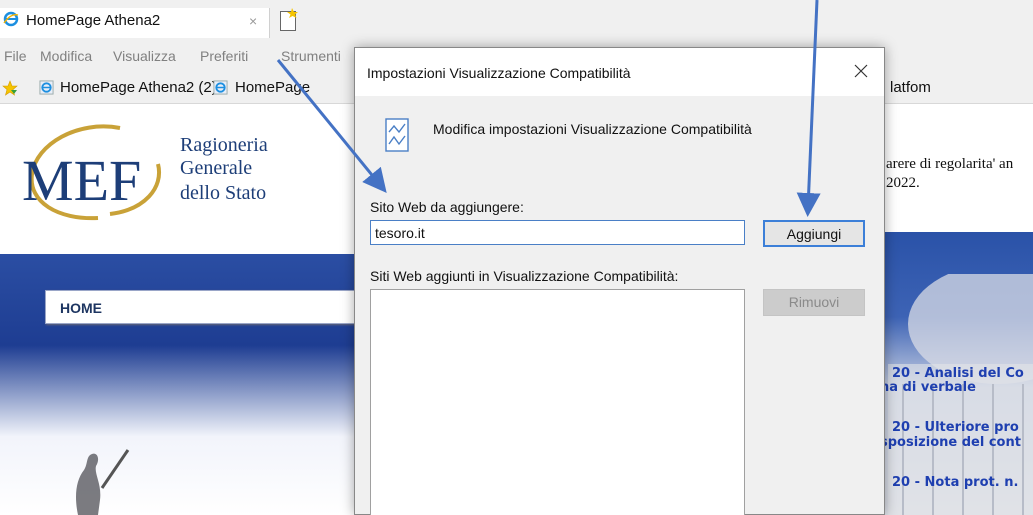 This screenshot has height=515, width=1033. What do you see at coordinates (397, 135) in the screenshot?
I see `compatibility-view-icon` at bounding box center [397, 135].